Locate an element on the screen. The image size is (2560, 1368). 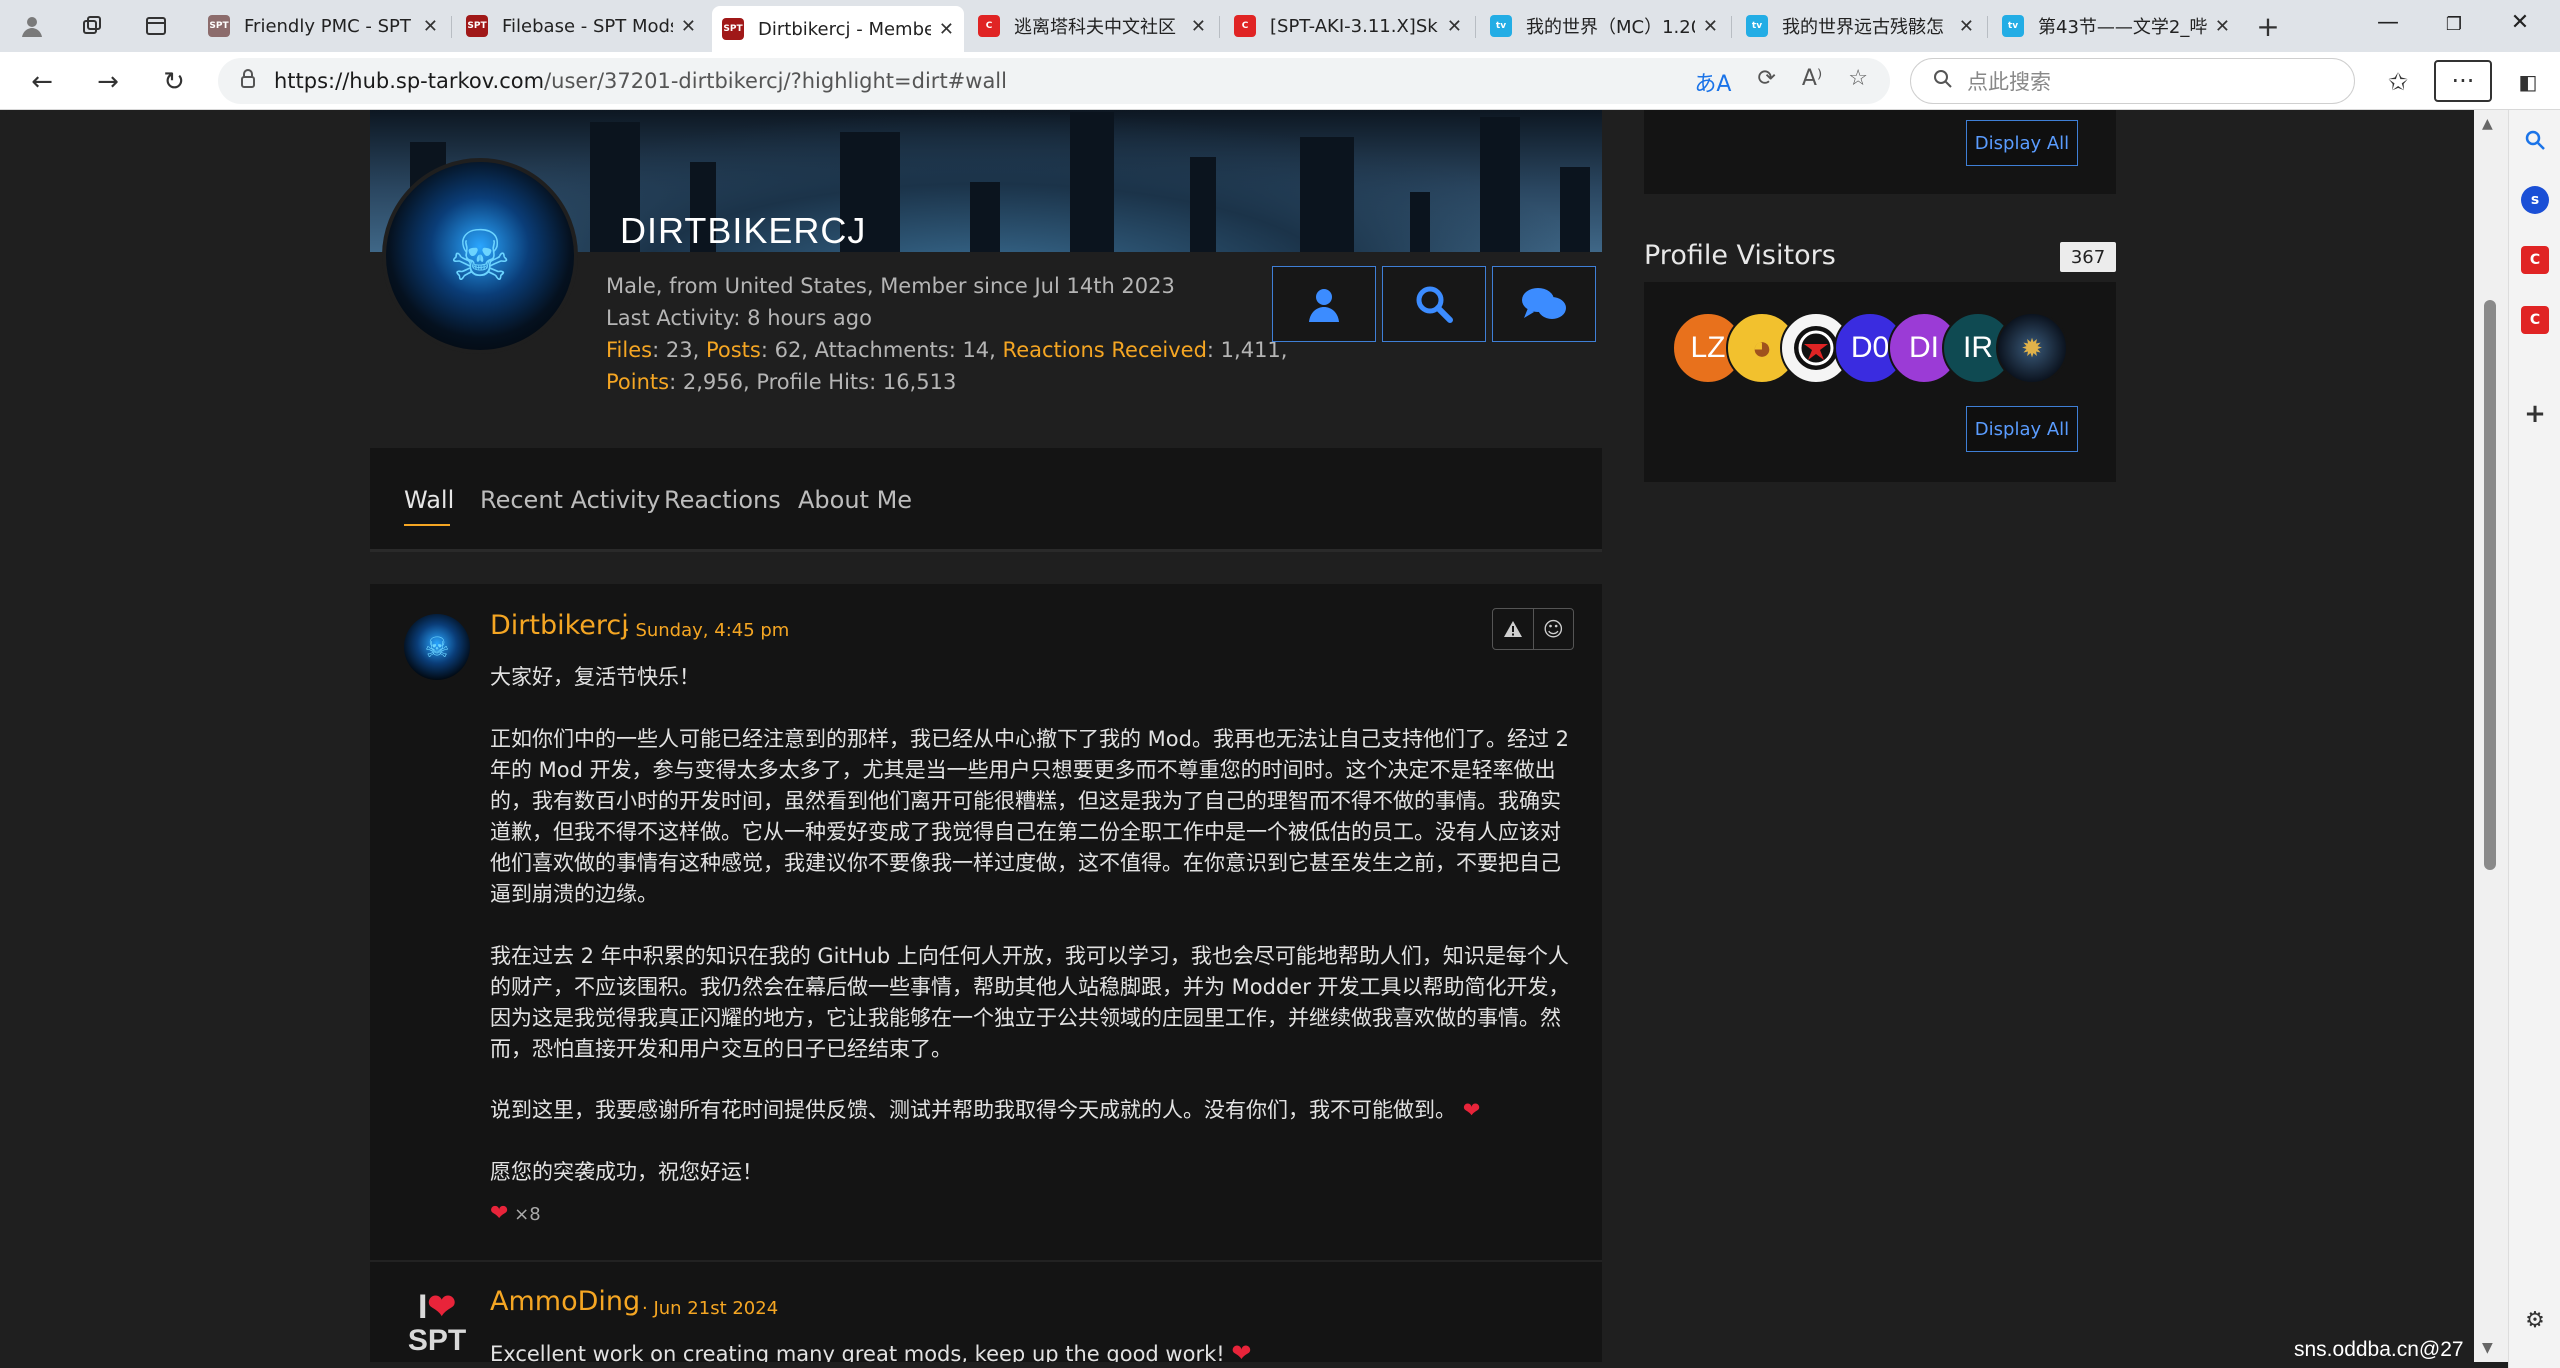
report-icon is located at coordinates (1513, 629).